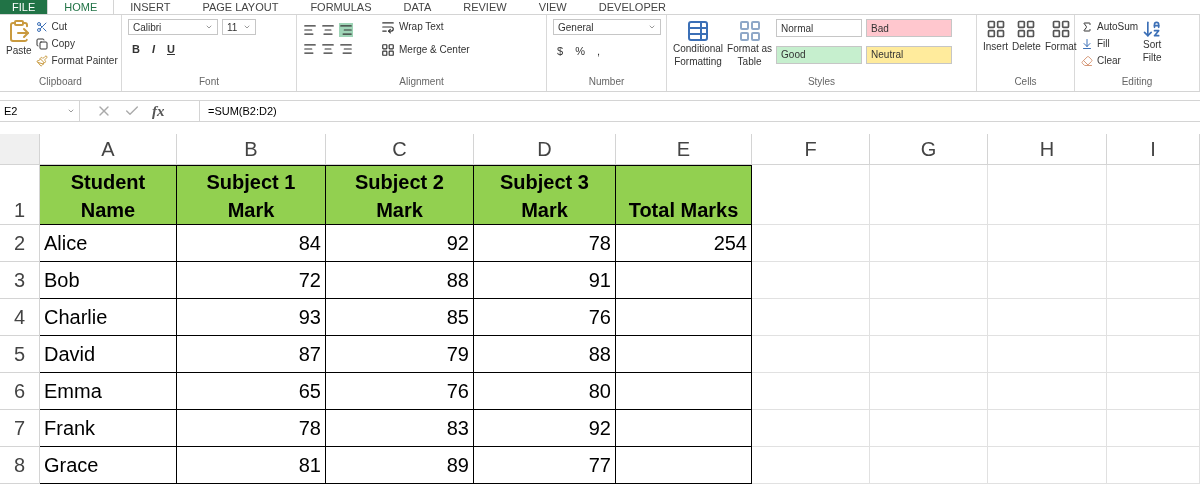  I want to click on row-header: 8, so click(20, 465).